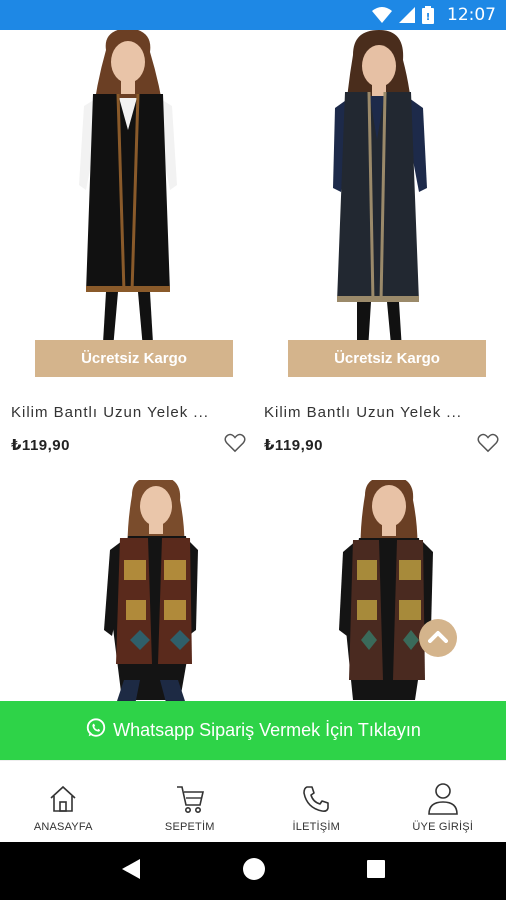  What do you see at coordinates (267, 730) in the screenshot?
I see `whatsapp-label: Whatsapp Sipariş Vermek İçin Tıklayın` at bounding box center [267, 730].